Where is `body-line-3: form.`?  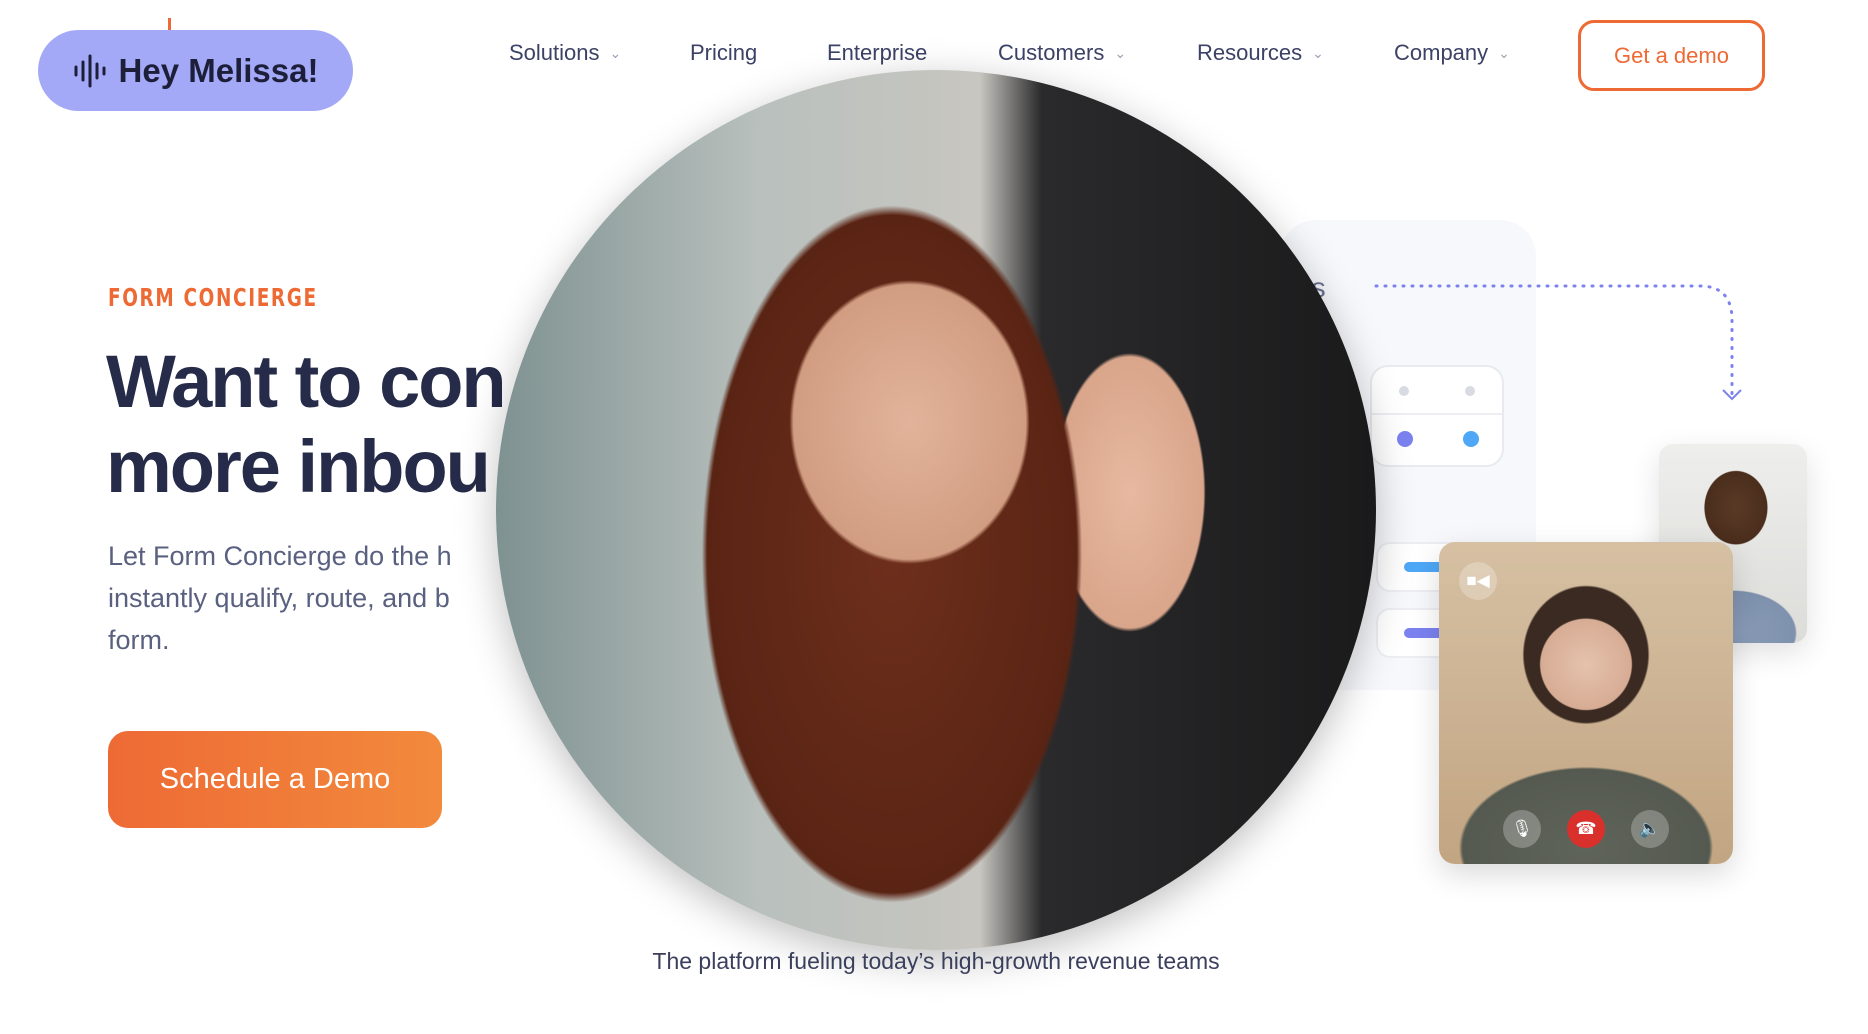 body-line-3: form. is located at coordinates (139, 640).